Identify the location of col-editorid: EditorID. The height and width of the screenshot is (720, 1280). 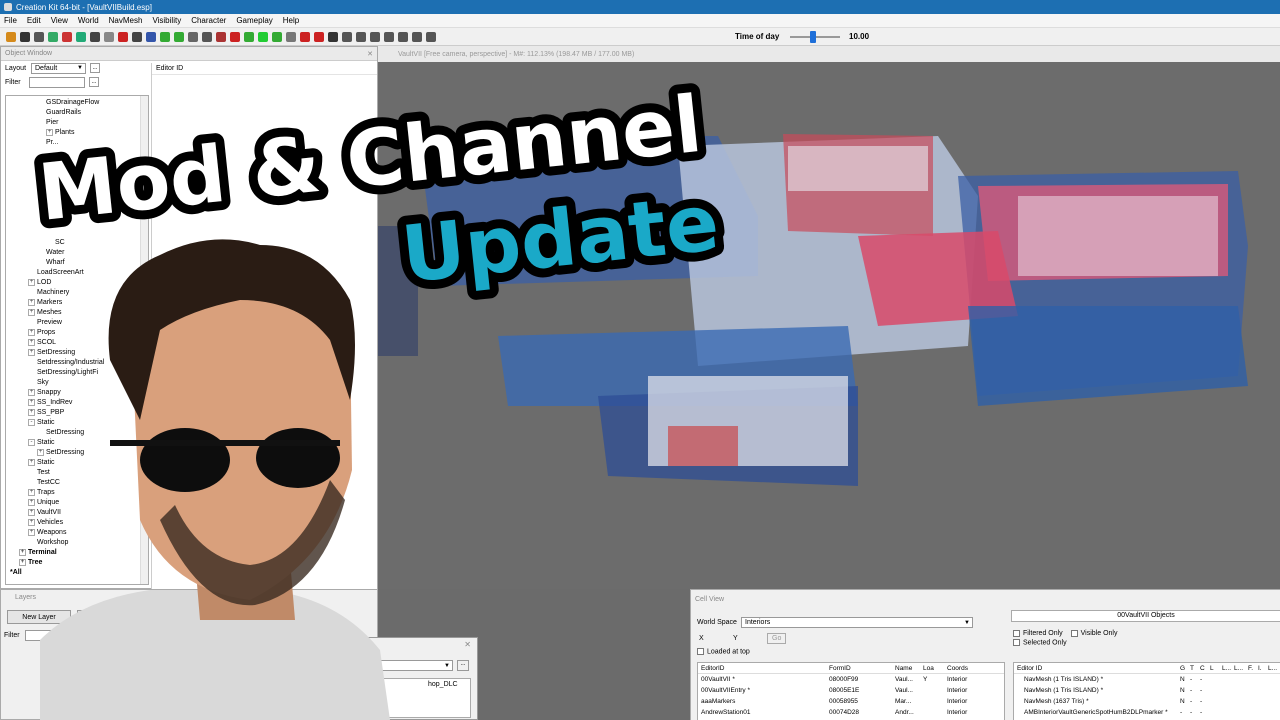
(762, 668).